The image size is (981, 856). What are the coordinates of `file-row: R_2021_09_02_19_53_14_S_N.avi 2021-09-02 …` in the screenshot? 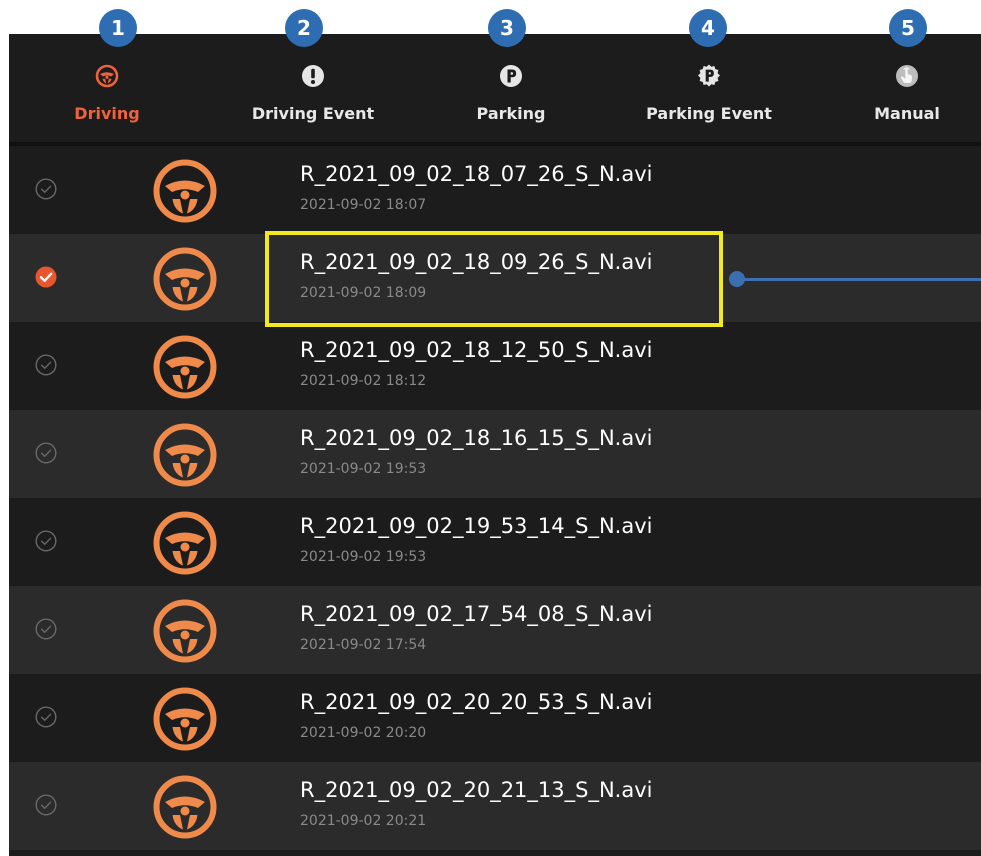 It's located at (495, 542).